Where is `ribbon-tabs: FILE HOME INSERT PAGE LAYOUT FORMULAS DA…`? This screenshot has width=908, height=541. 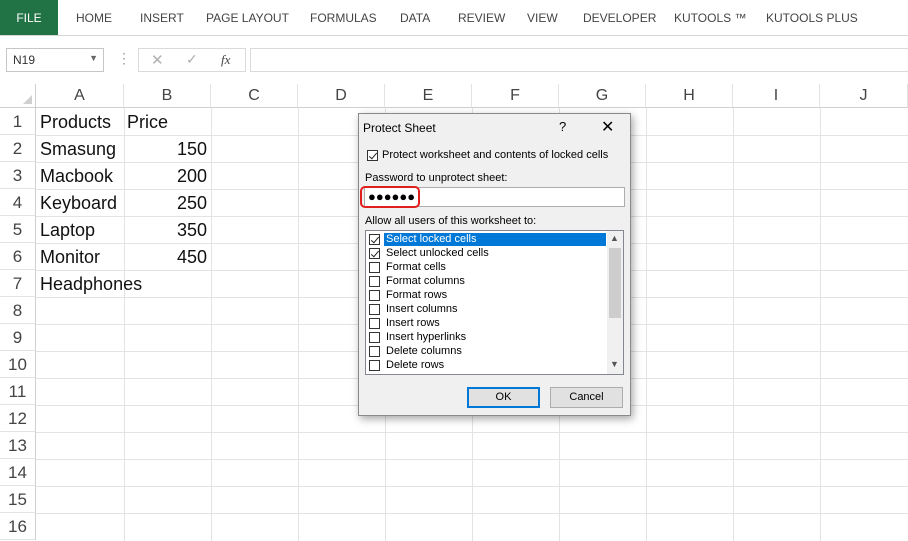
ribbon-tabs: FILE HOME INSERT PAGE LAYOUT FORMULAS DA… is located at coordinates (454, 18).